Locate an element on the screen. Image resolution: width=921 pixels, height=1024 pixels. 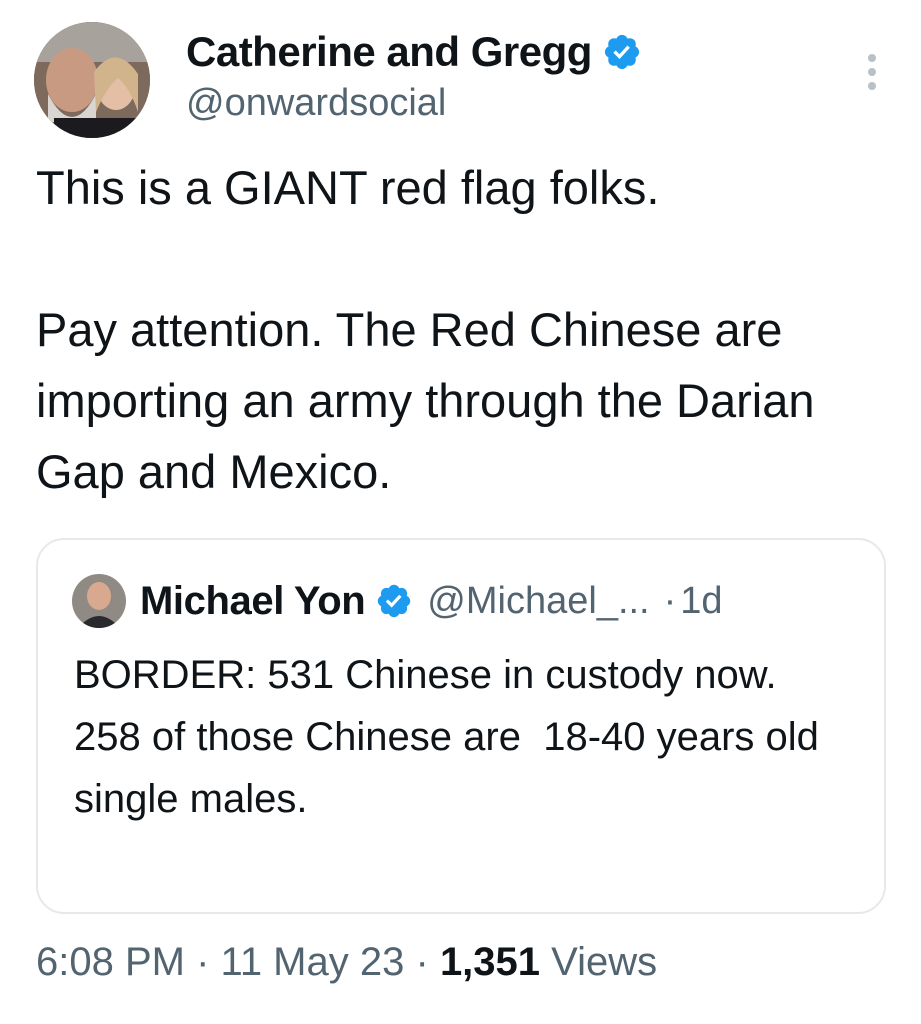
views-label: Views is located at coordinates (604, 962).